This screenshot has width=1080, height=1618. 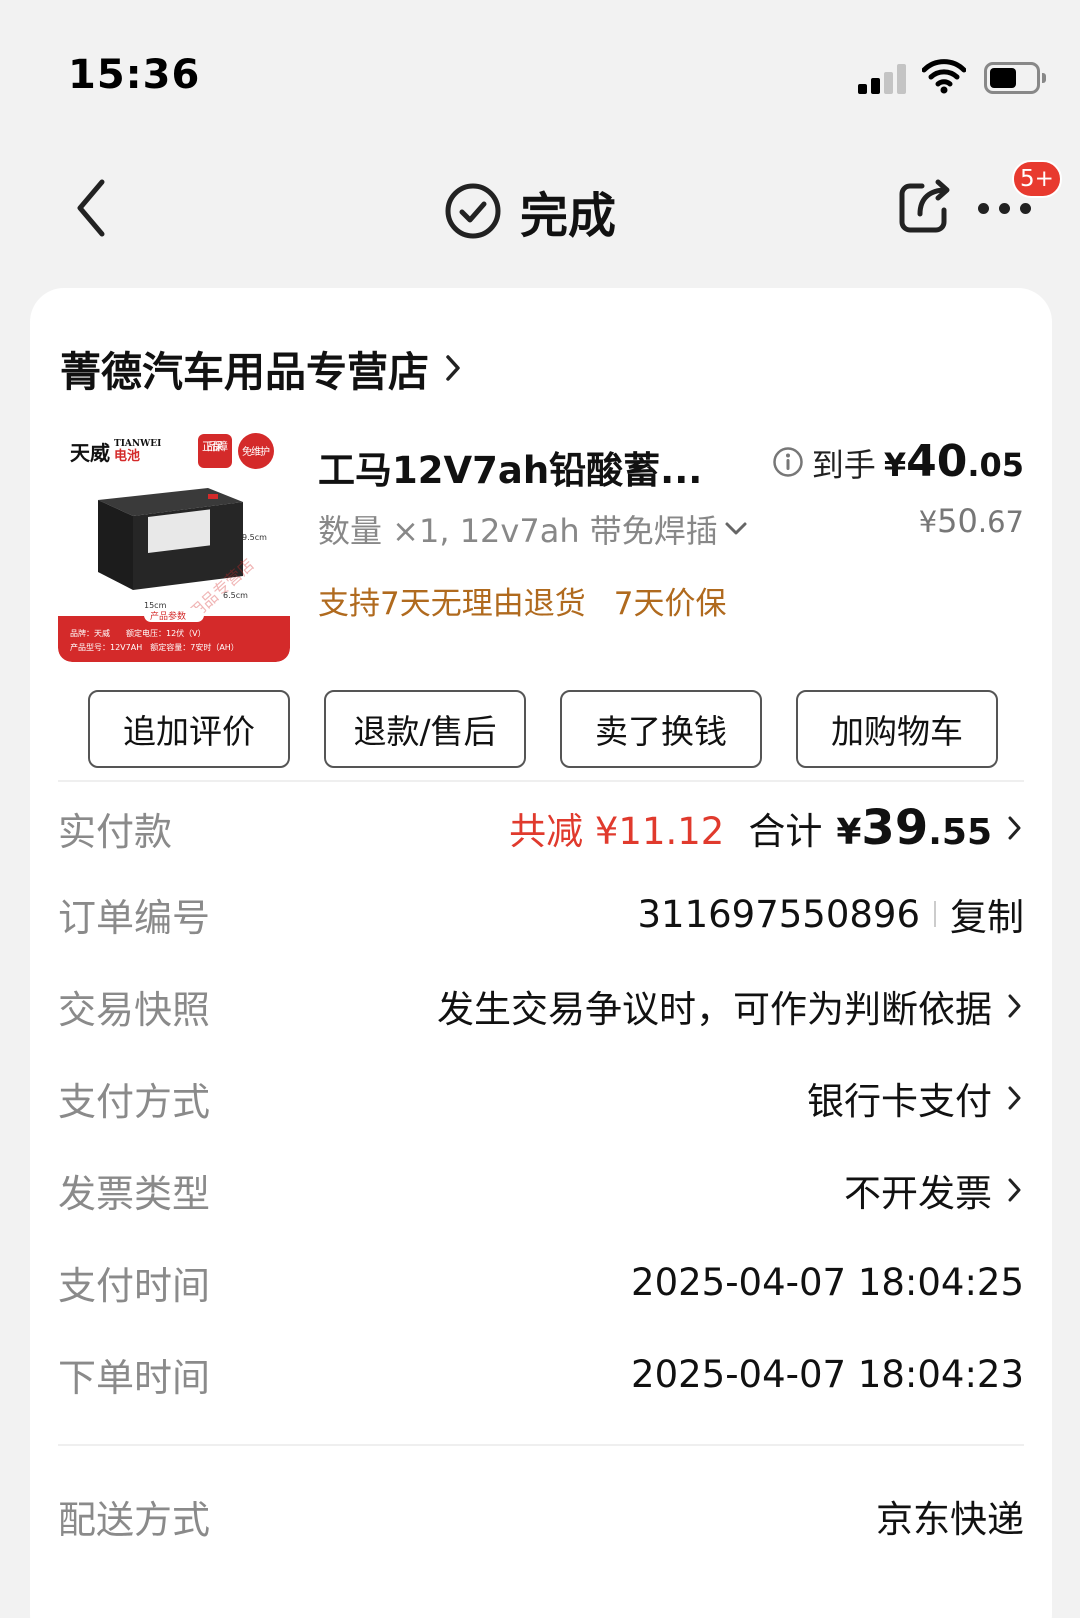 I want to click on total-label: 合计, so click(x=785, y=831).